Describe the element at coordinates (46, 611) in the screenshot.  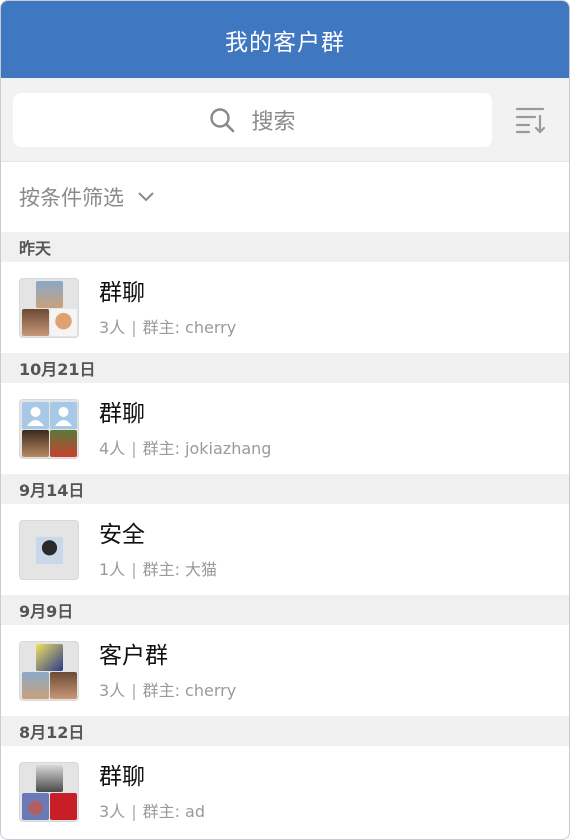
I see `section-date: 9月9日` at that location.